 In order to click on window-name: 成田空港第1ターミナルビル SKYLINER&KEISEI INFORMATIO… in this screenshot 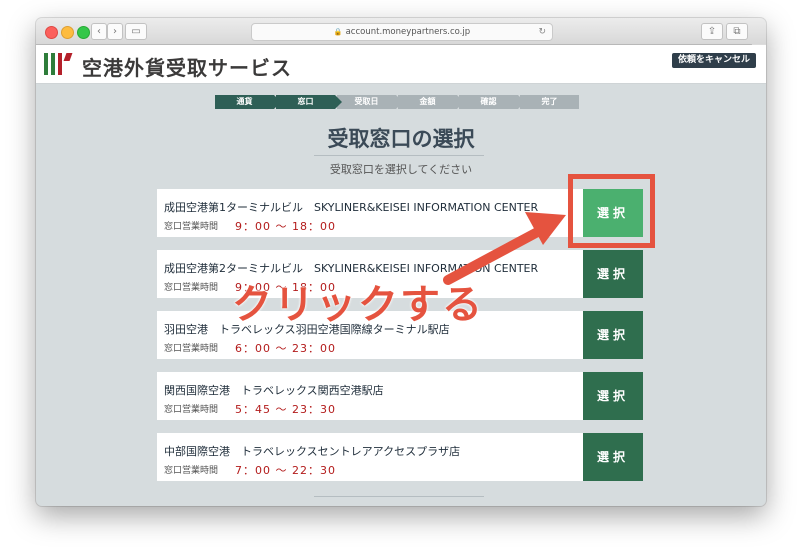, I will do `click(351, 207)`.